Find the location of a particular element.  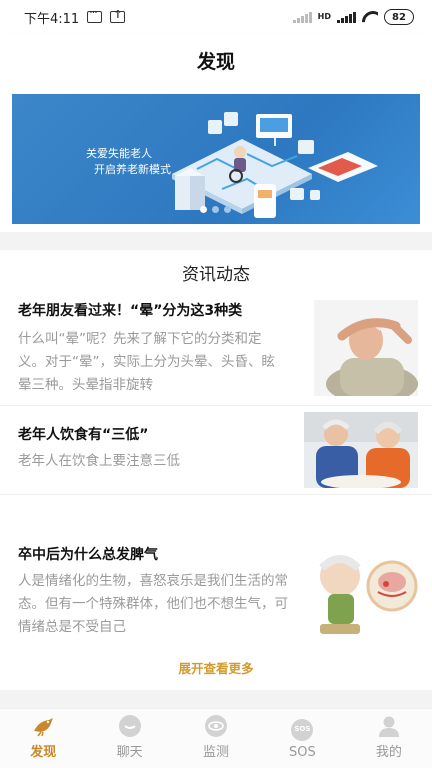

nav-item-profile: 我的 is located at coordinates (389, 738).